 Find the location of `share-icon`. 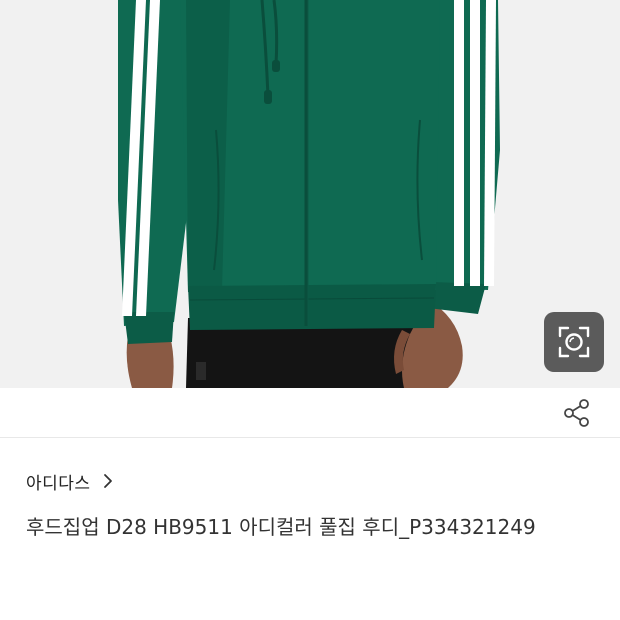

share-icon is located at coordinates (576, 413).